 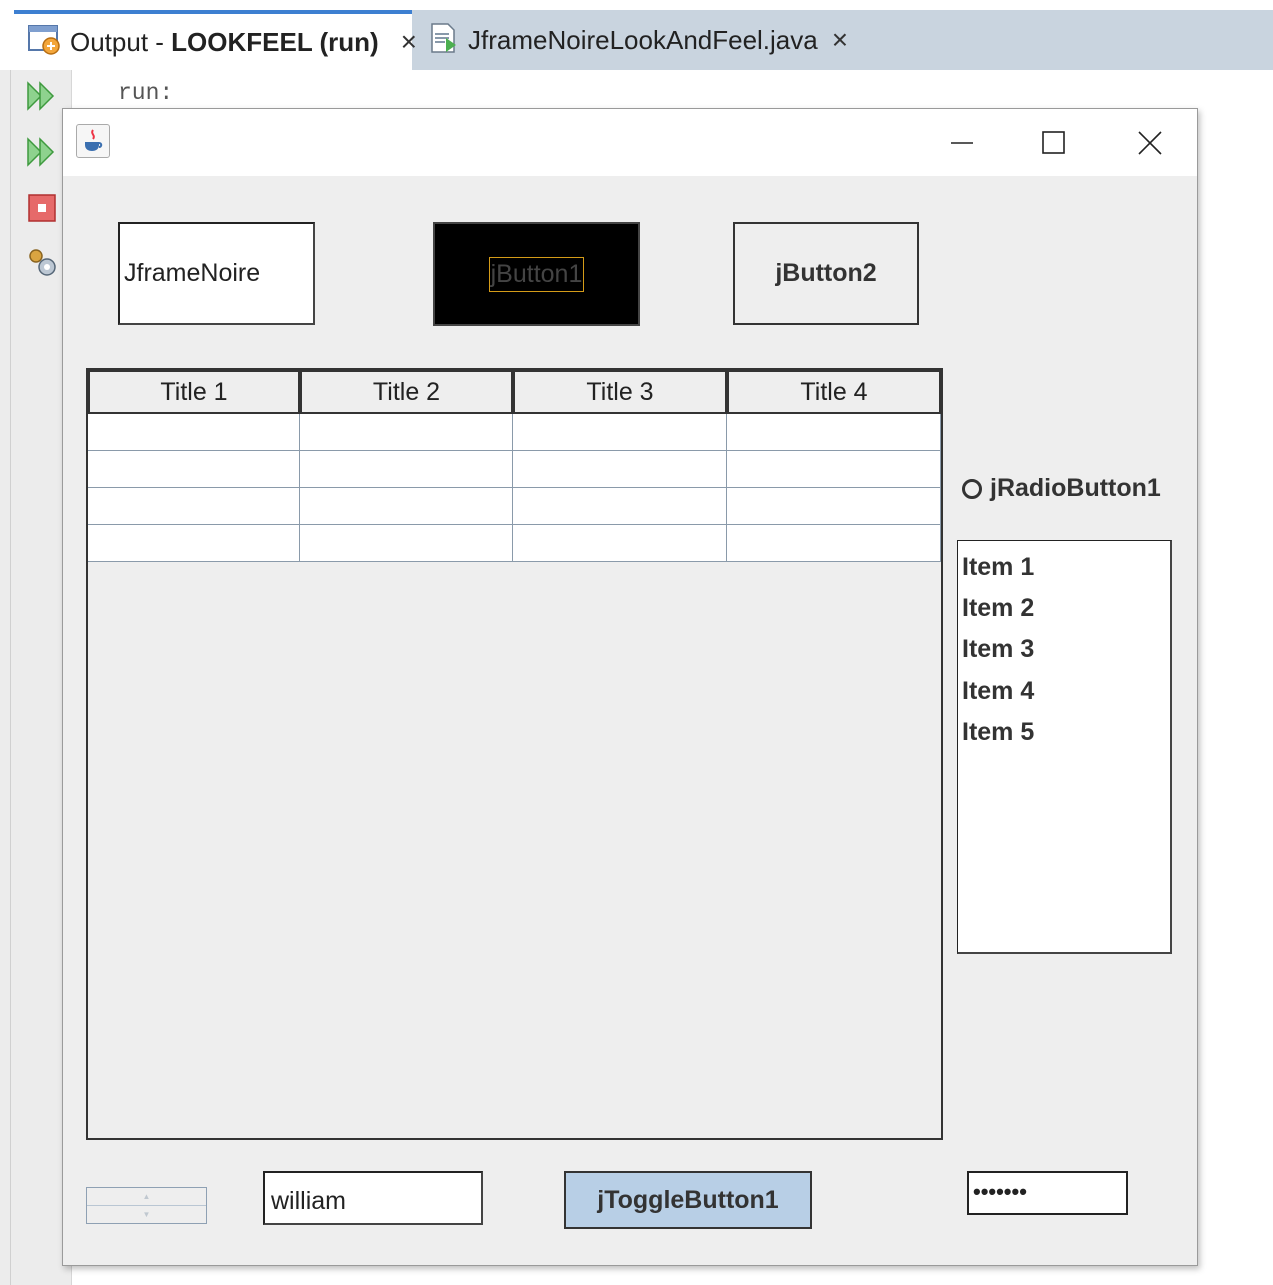 What do you see at coordinates (1066, 567) in the screenshot?
I see `list-item: Item 1` at bounding box center [1066, 567].